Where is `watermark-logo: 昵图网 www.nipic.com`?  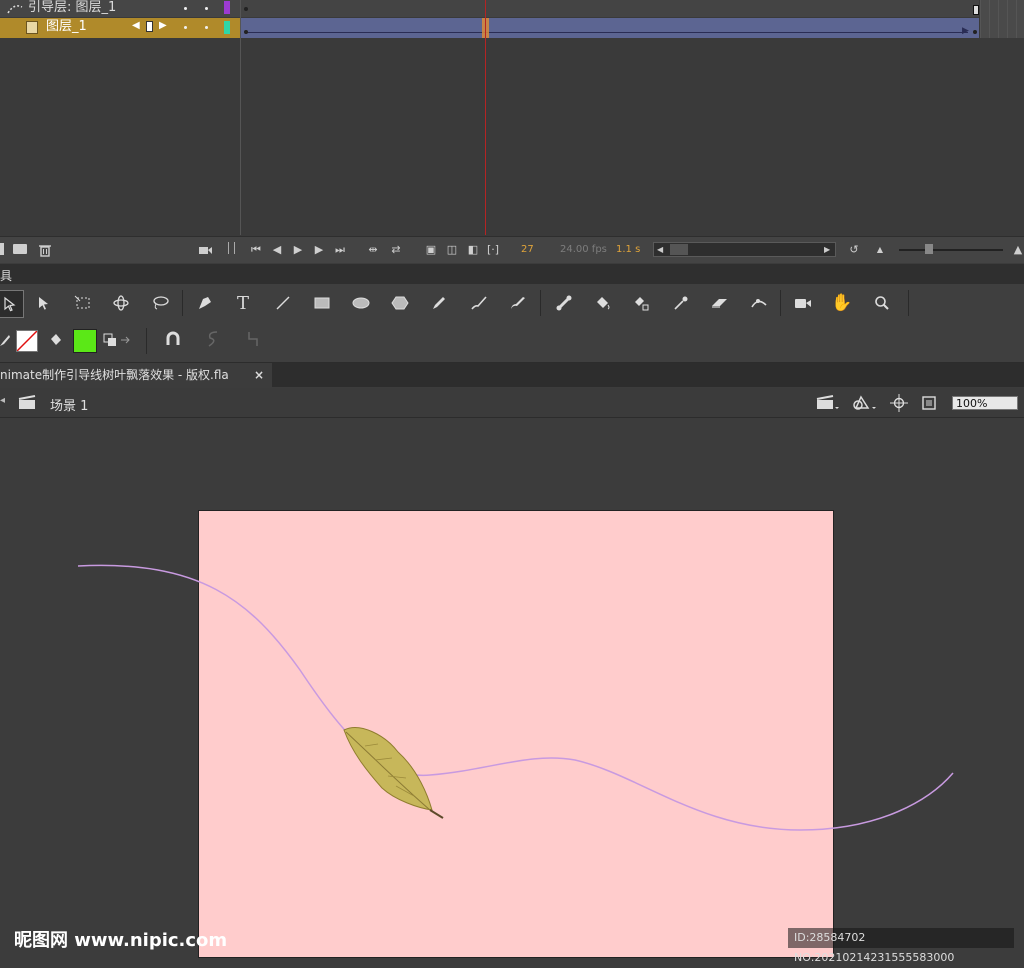
watermark-logo: 昵图网 www.nipic.com is located at coordinates (121, 940).